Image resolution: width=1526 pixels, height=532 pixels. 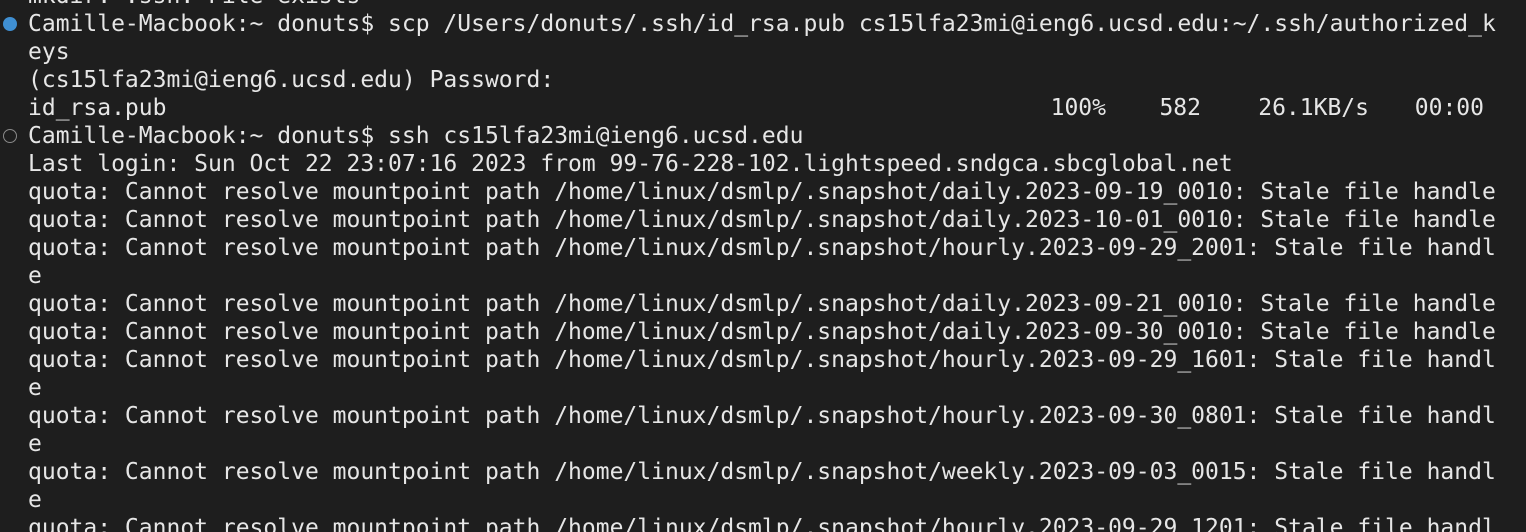 I want to click on transfer-size: 582, so click(x=1180, y=108).